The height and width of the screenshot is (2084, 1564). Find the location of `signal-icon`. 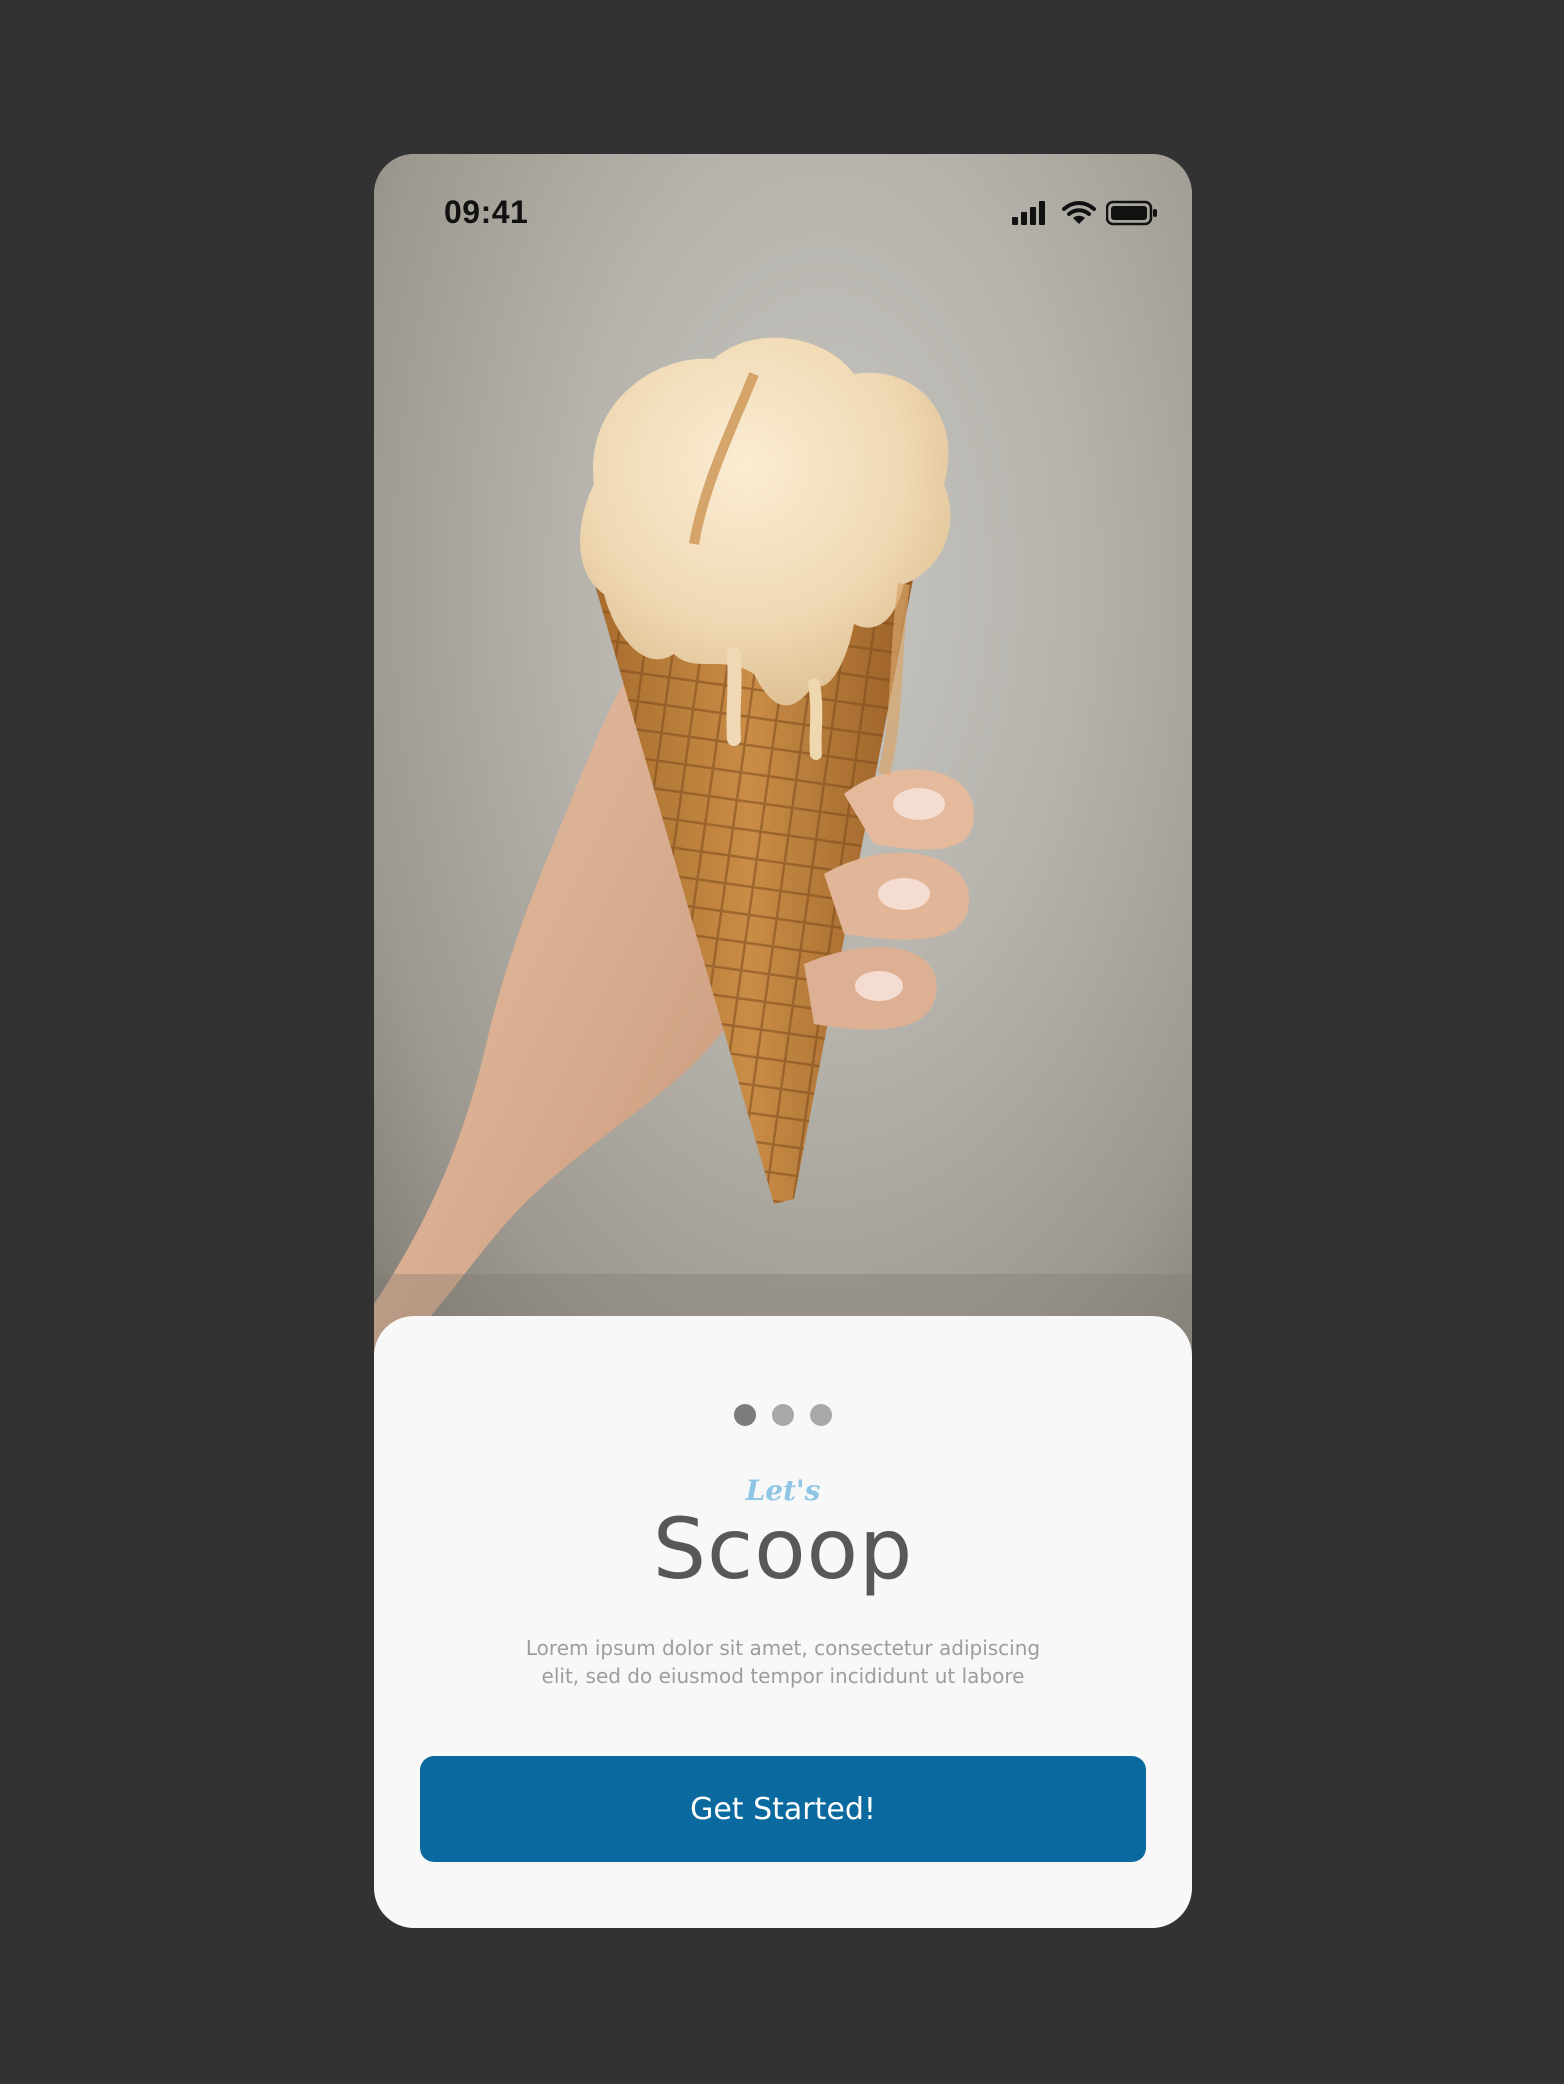

signal-icon is located at coordinates (1028, 213).